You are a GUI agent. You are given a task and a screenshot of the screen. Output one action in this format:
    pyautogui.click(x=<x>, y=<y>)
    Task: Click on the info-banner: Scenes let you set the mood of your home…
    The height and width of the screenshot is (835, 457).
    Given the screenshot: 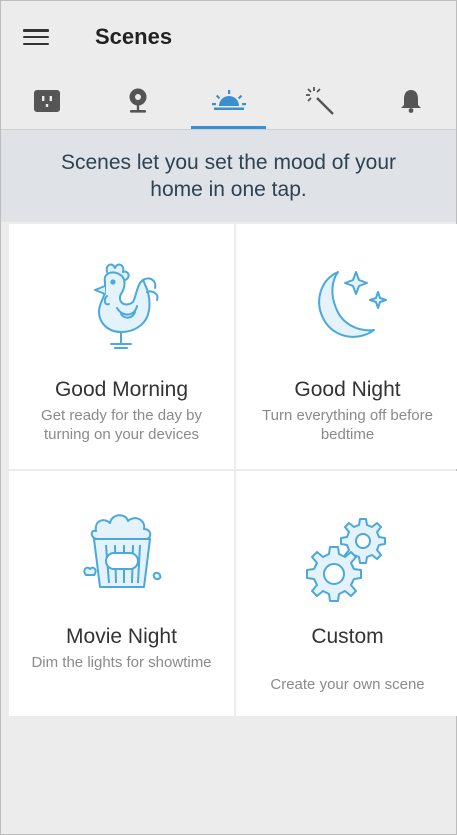 What is the action you would take?
    pyautogui.click(x=228, y=176)
    